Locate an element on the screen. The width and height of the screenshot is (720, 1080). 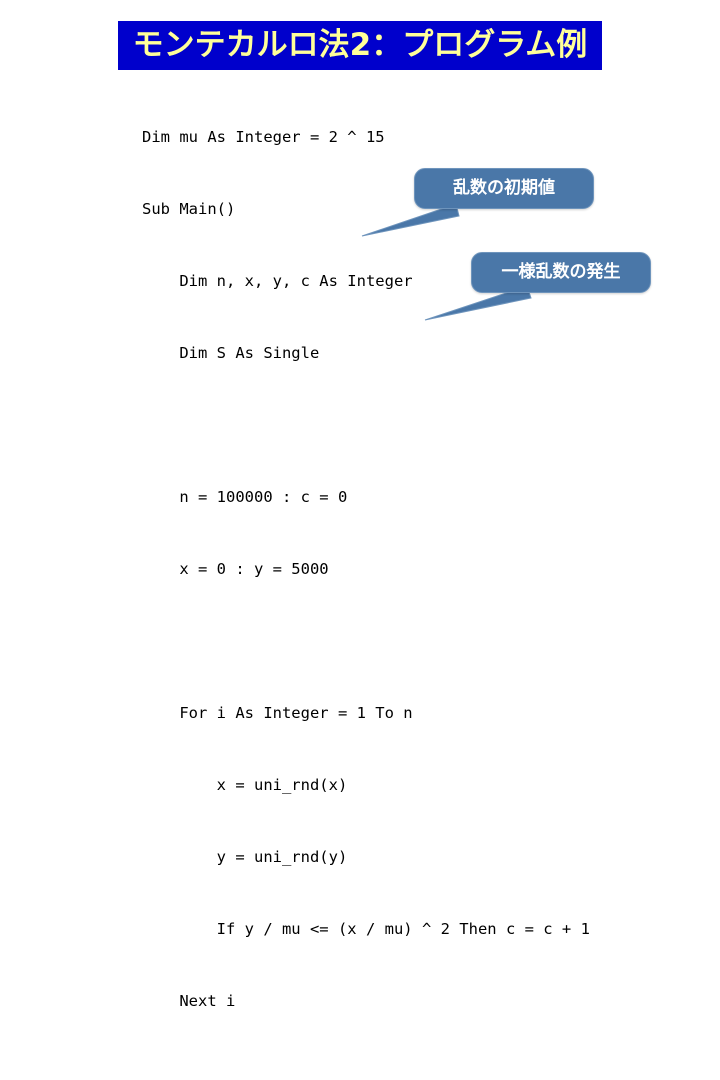
code-line: Dim S As Single is located at coordinates (231, 353).